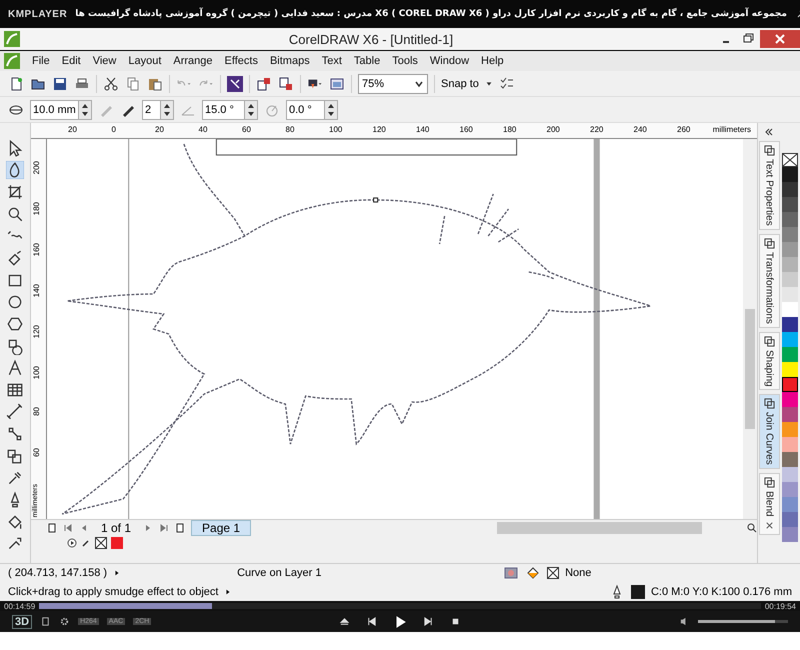  What do you see at coordinates (743, 621) in the screenshot?
I see `volume-slider` at bounding box center [743, 621].